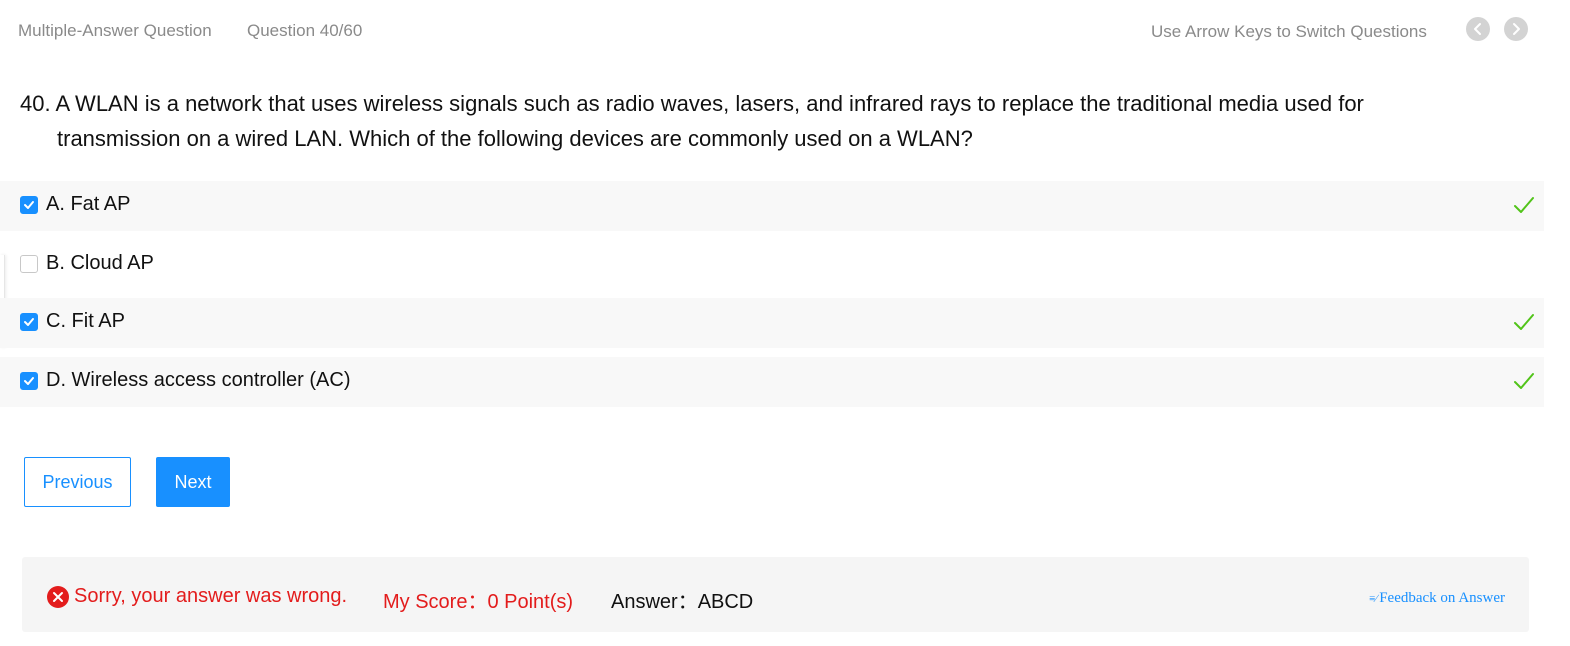 The width and height of the screenshot is (1570, 646). Describe the element at coordinates (58, 597) in the screenshot. I see `error-icon` at that location.